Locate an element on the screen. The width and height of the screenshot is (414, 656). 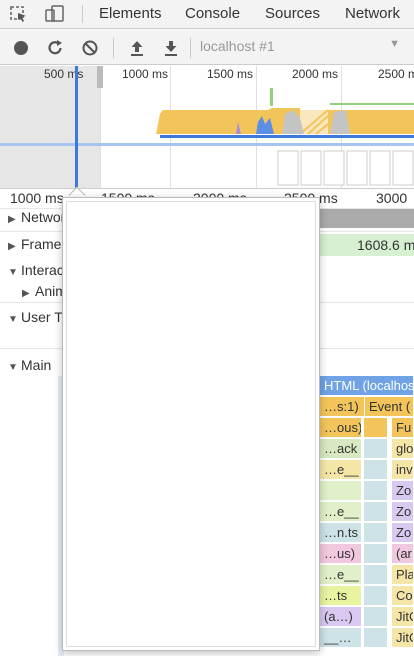
cpu-activity-chart is located at coordinates (207, 137).